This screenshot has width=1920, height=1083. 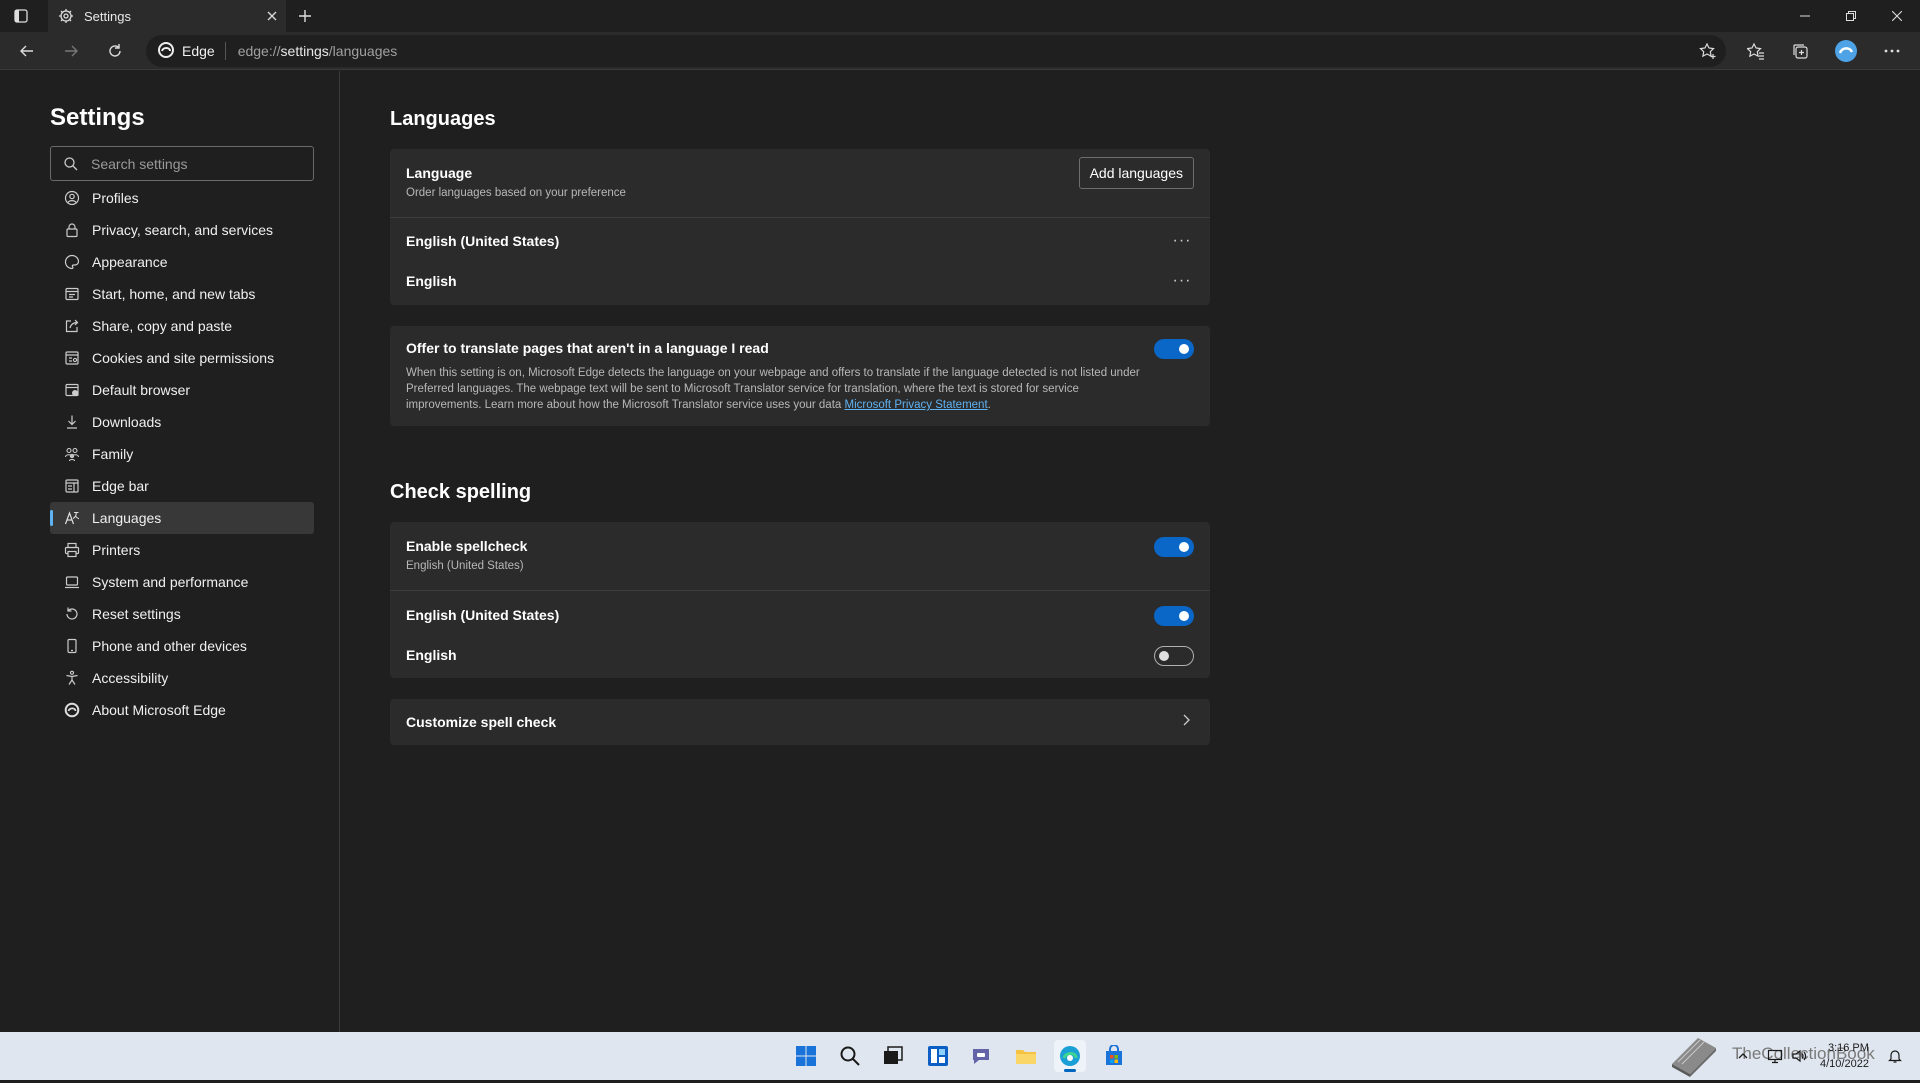 I want to click on sidebar-item-label: Profiles, so click(x=115, y=198).